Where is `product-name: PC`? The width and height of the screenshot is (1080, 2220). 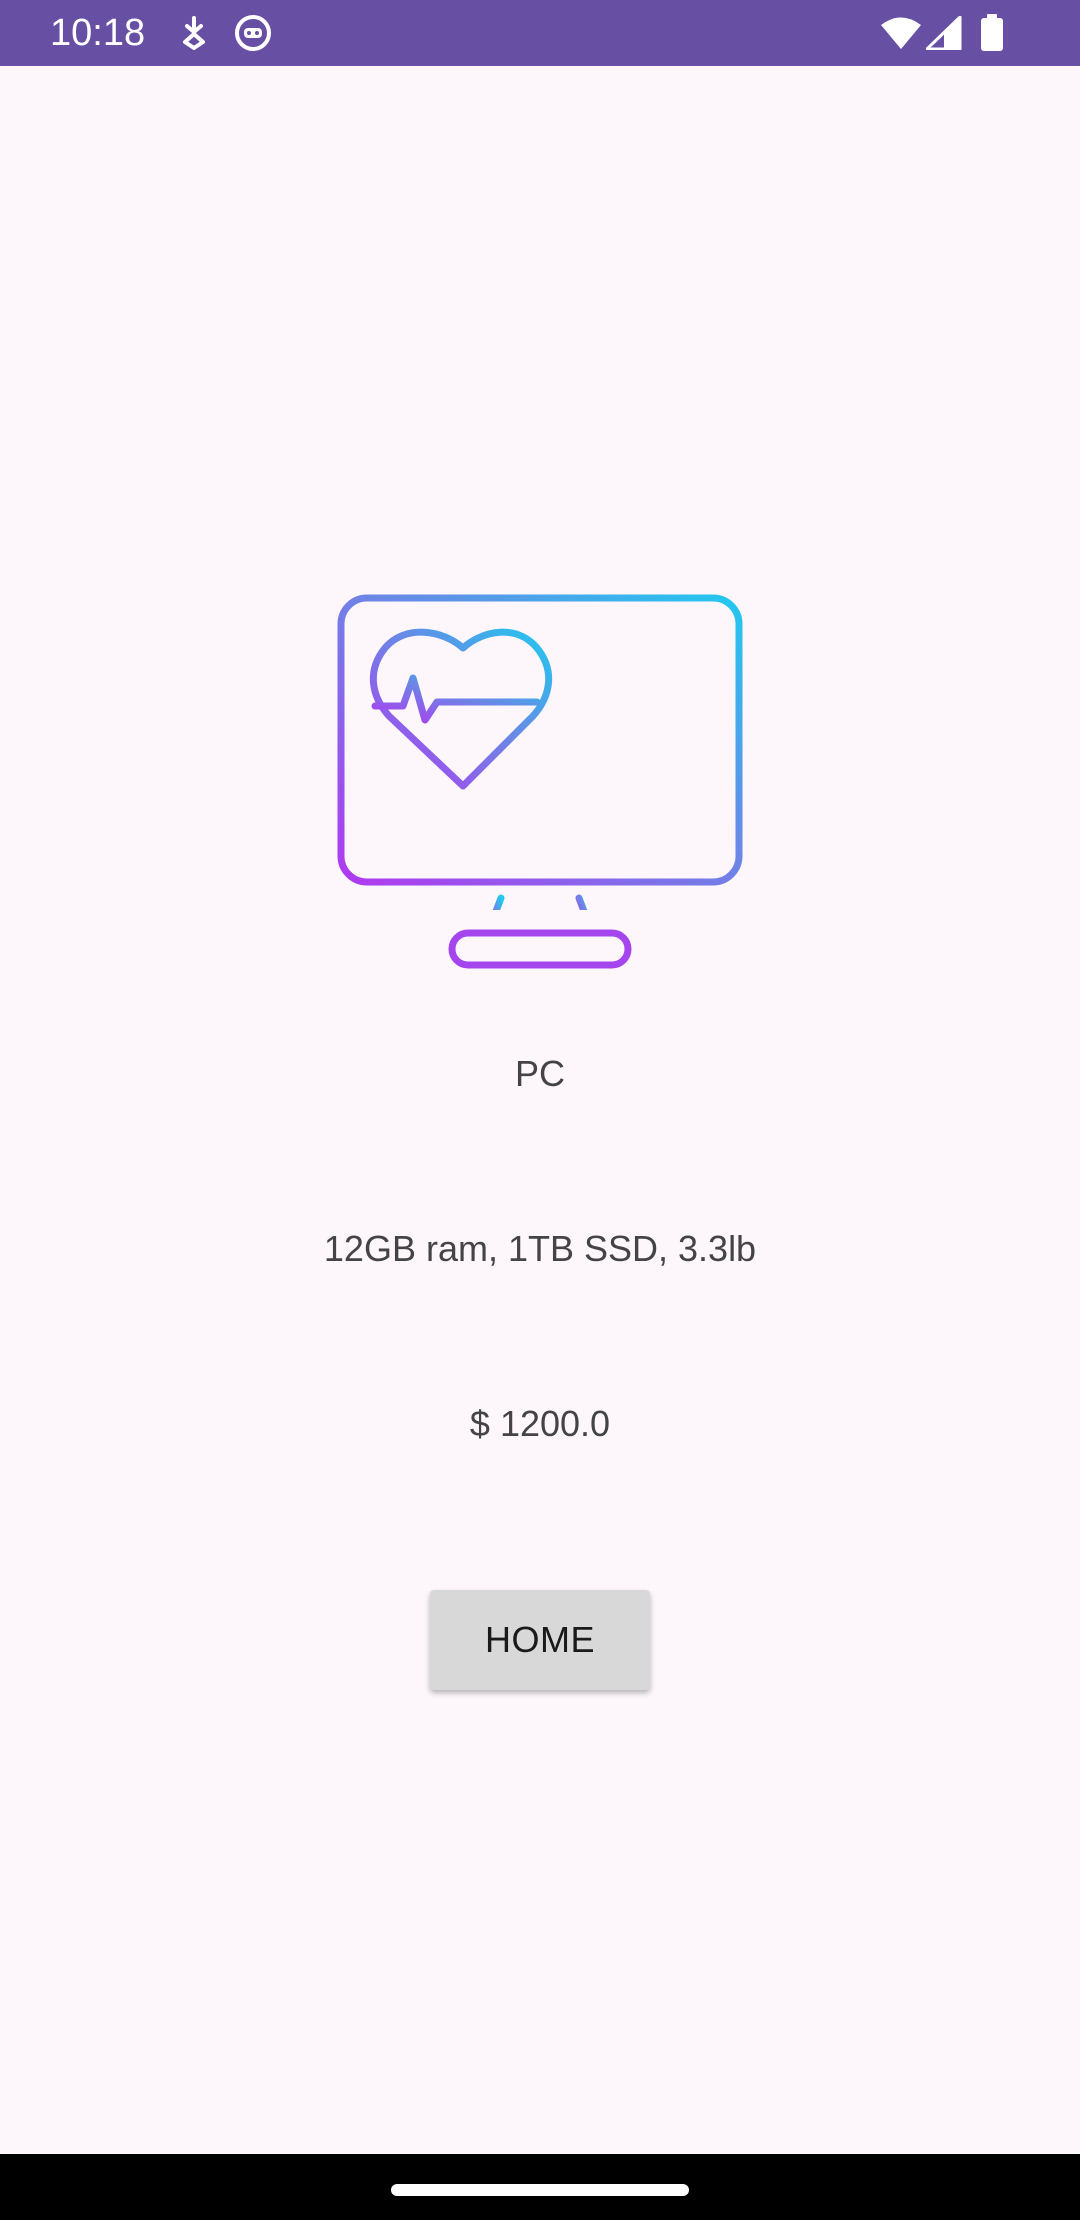
product-name: PC is located at coordinates (539, 1073).